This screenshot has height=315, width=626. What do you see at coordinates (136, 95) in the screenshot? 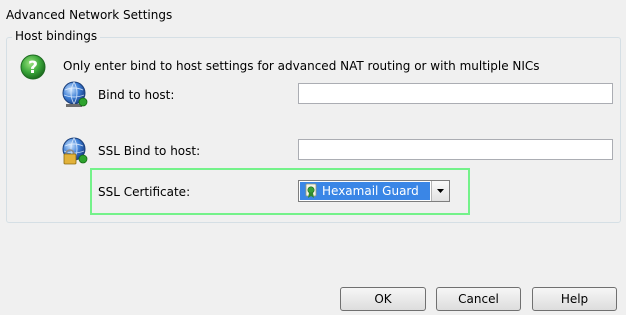
I see `bind-to-host-label: Bind to host:` at bounding box center [136, 95].